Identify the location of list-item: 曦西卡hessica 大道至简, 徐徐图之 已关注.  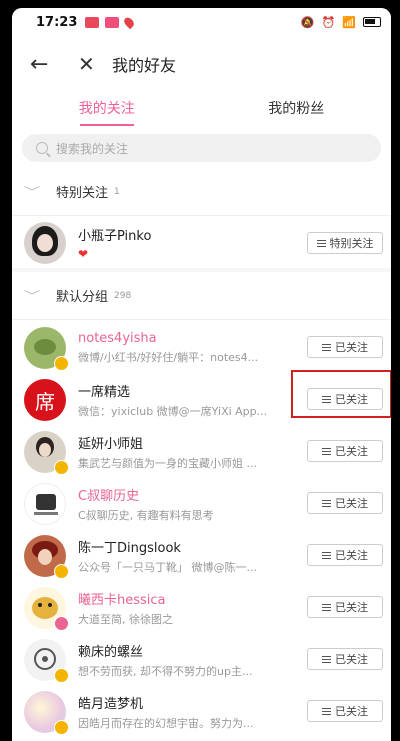
(201, 608).